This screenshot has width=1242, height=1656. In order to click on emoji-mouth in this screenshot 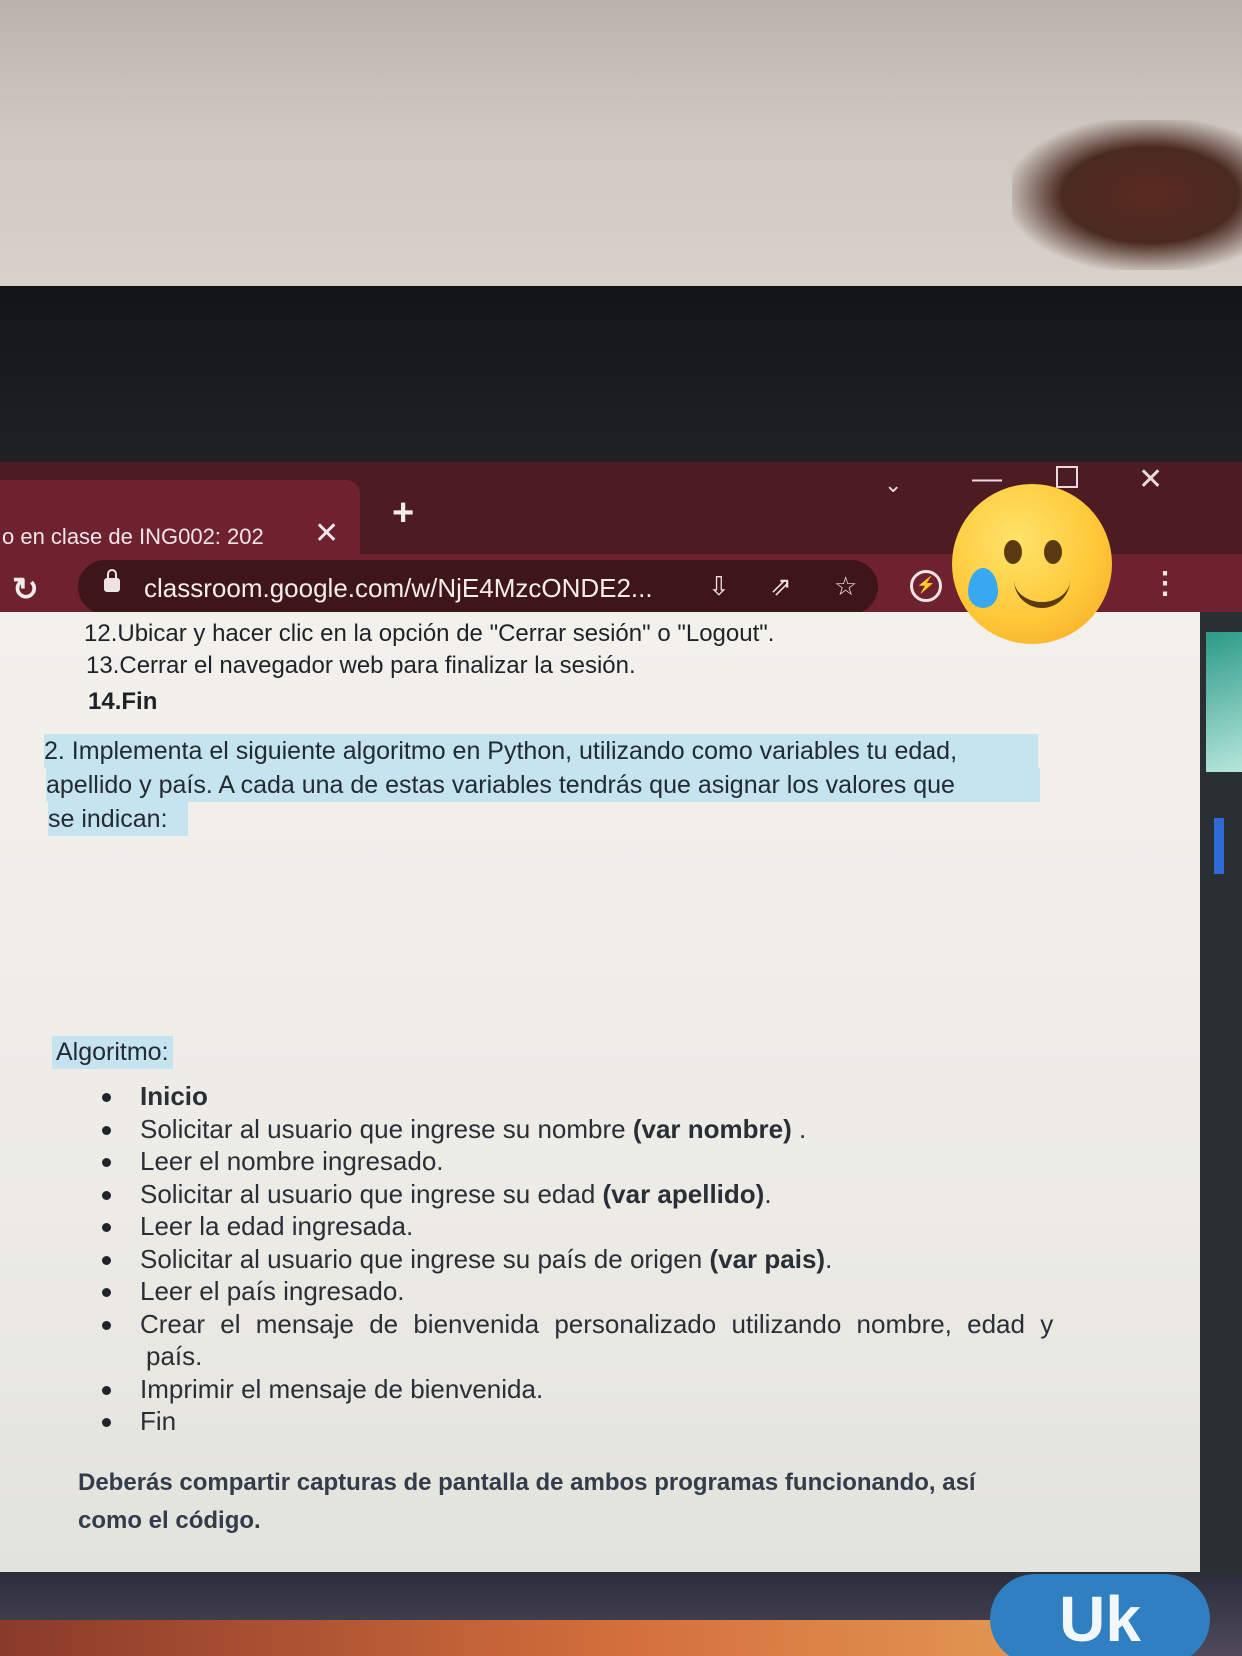, I will do `click(1042, 591)`.